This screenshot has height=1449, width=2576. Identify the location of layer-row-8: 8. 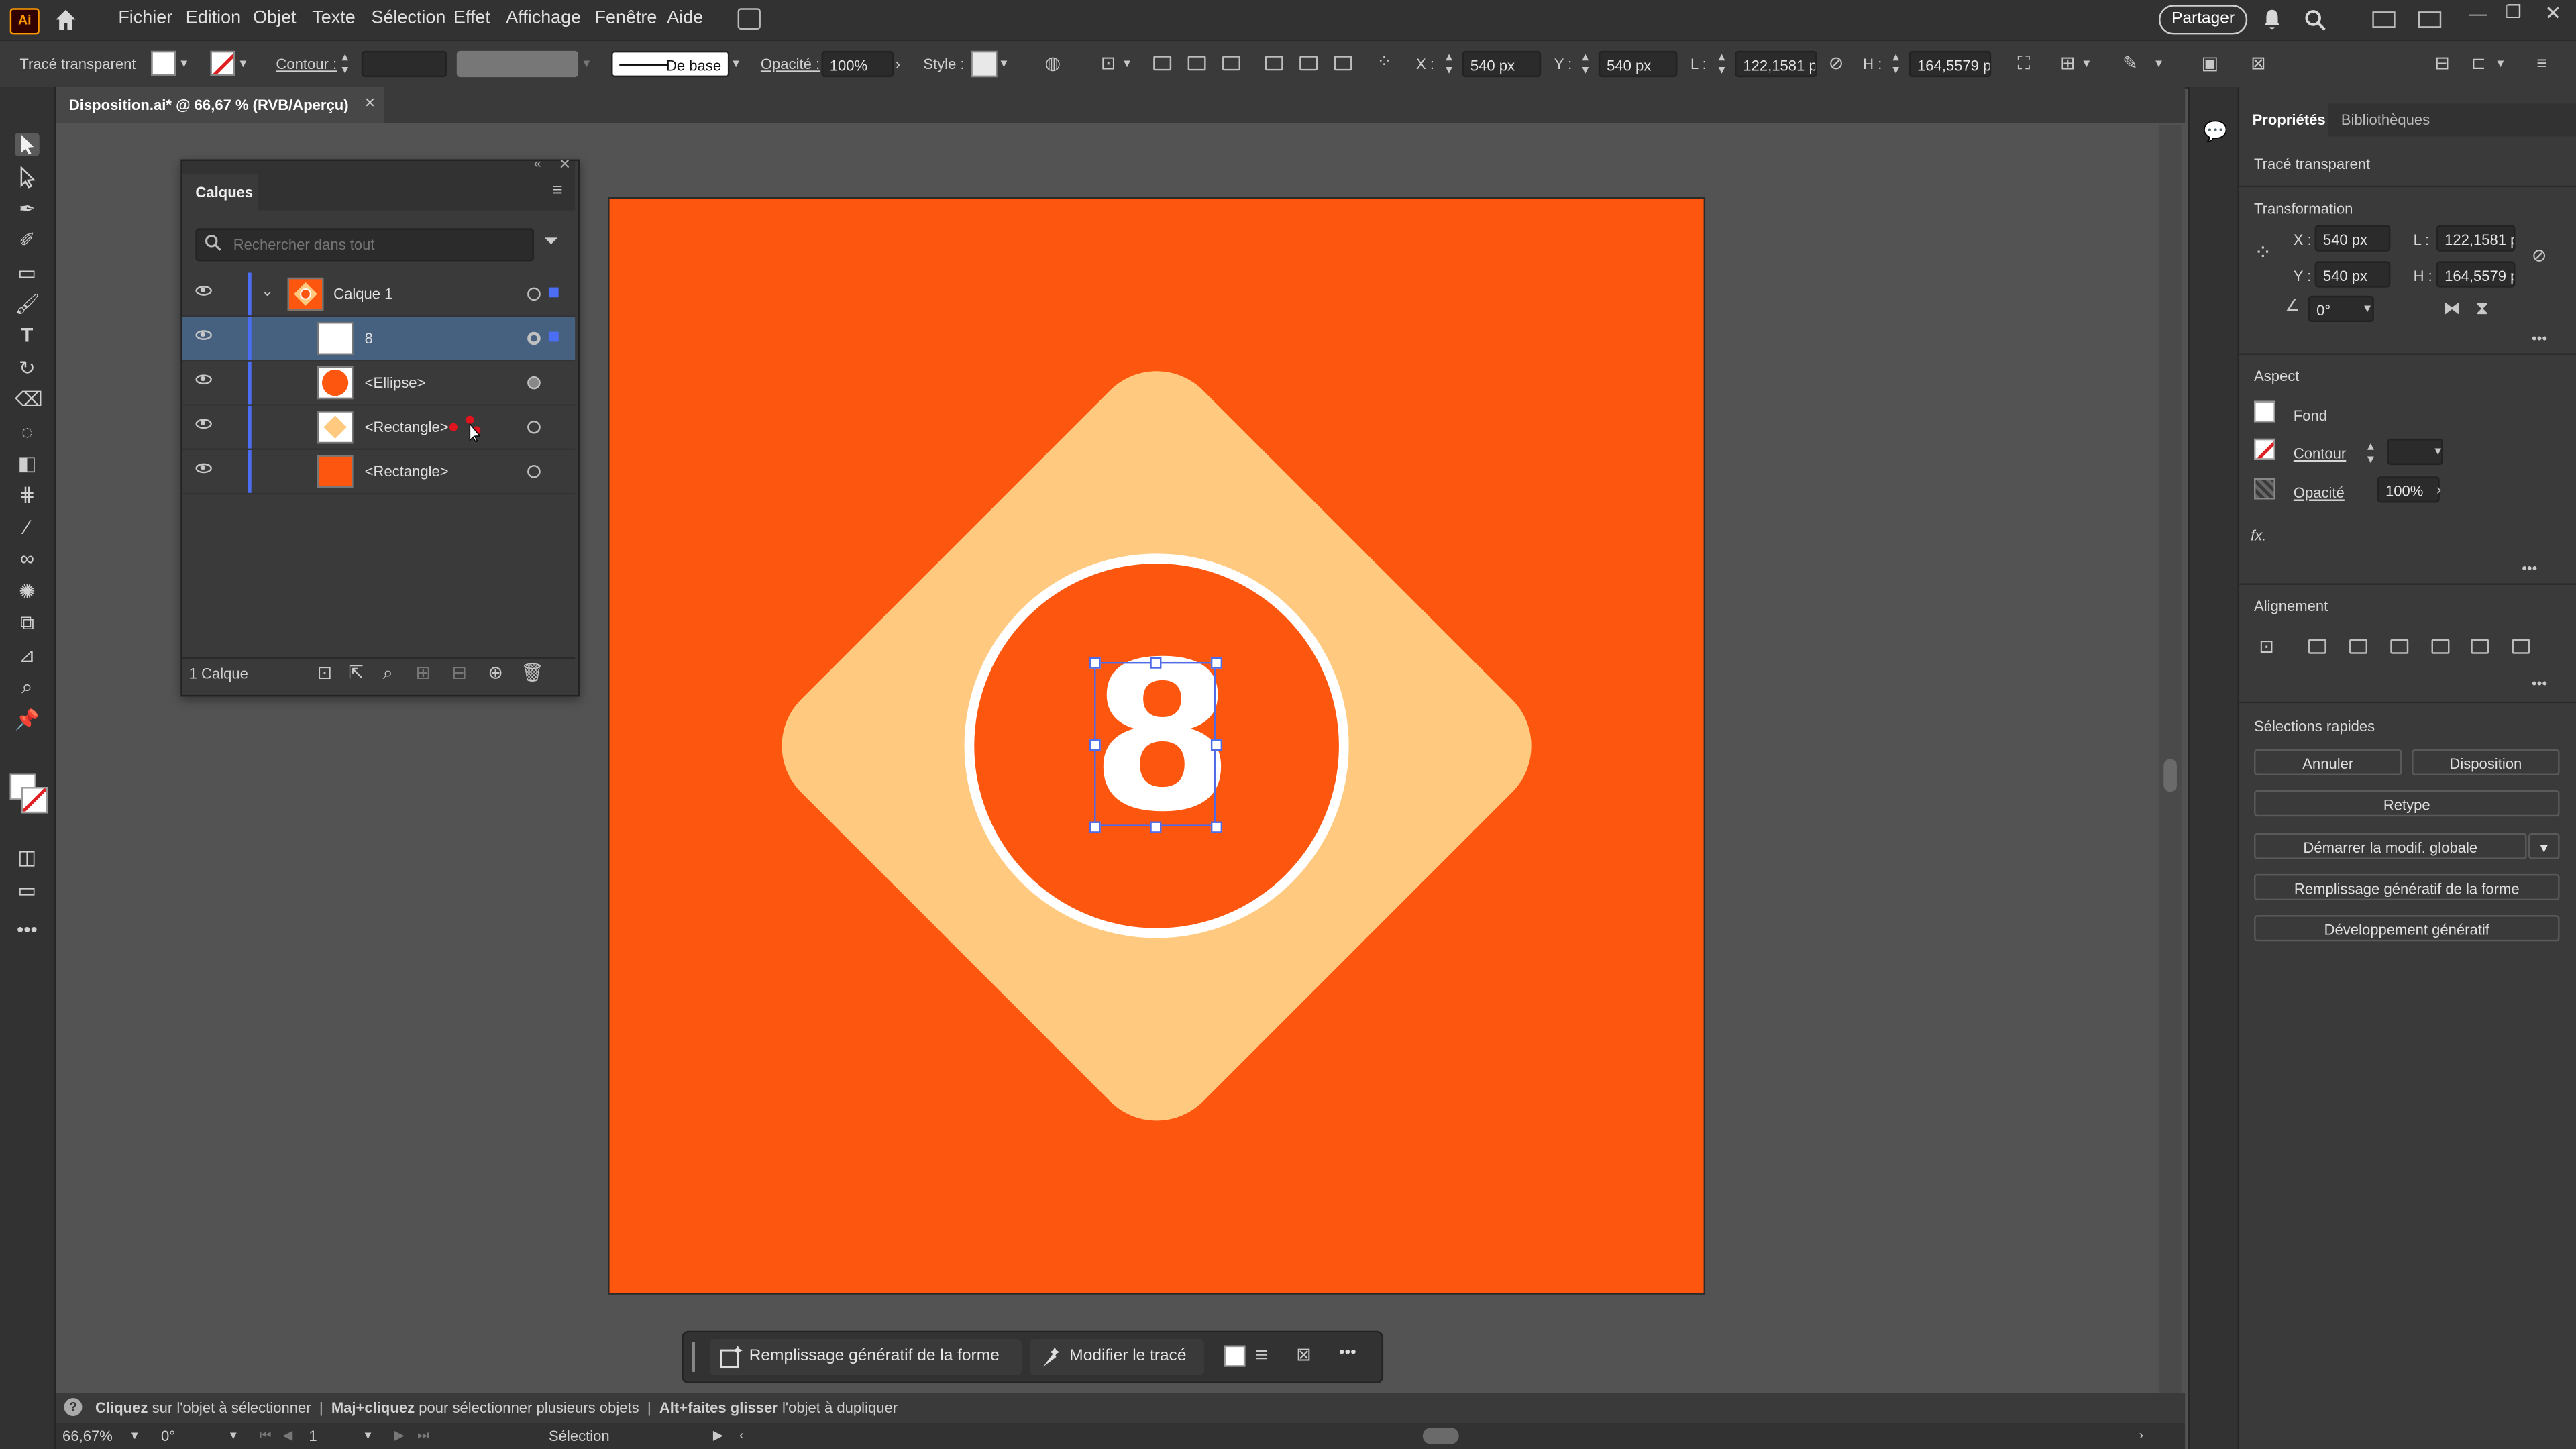
(379, 339).